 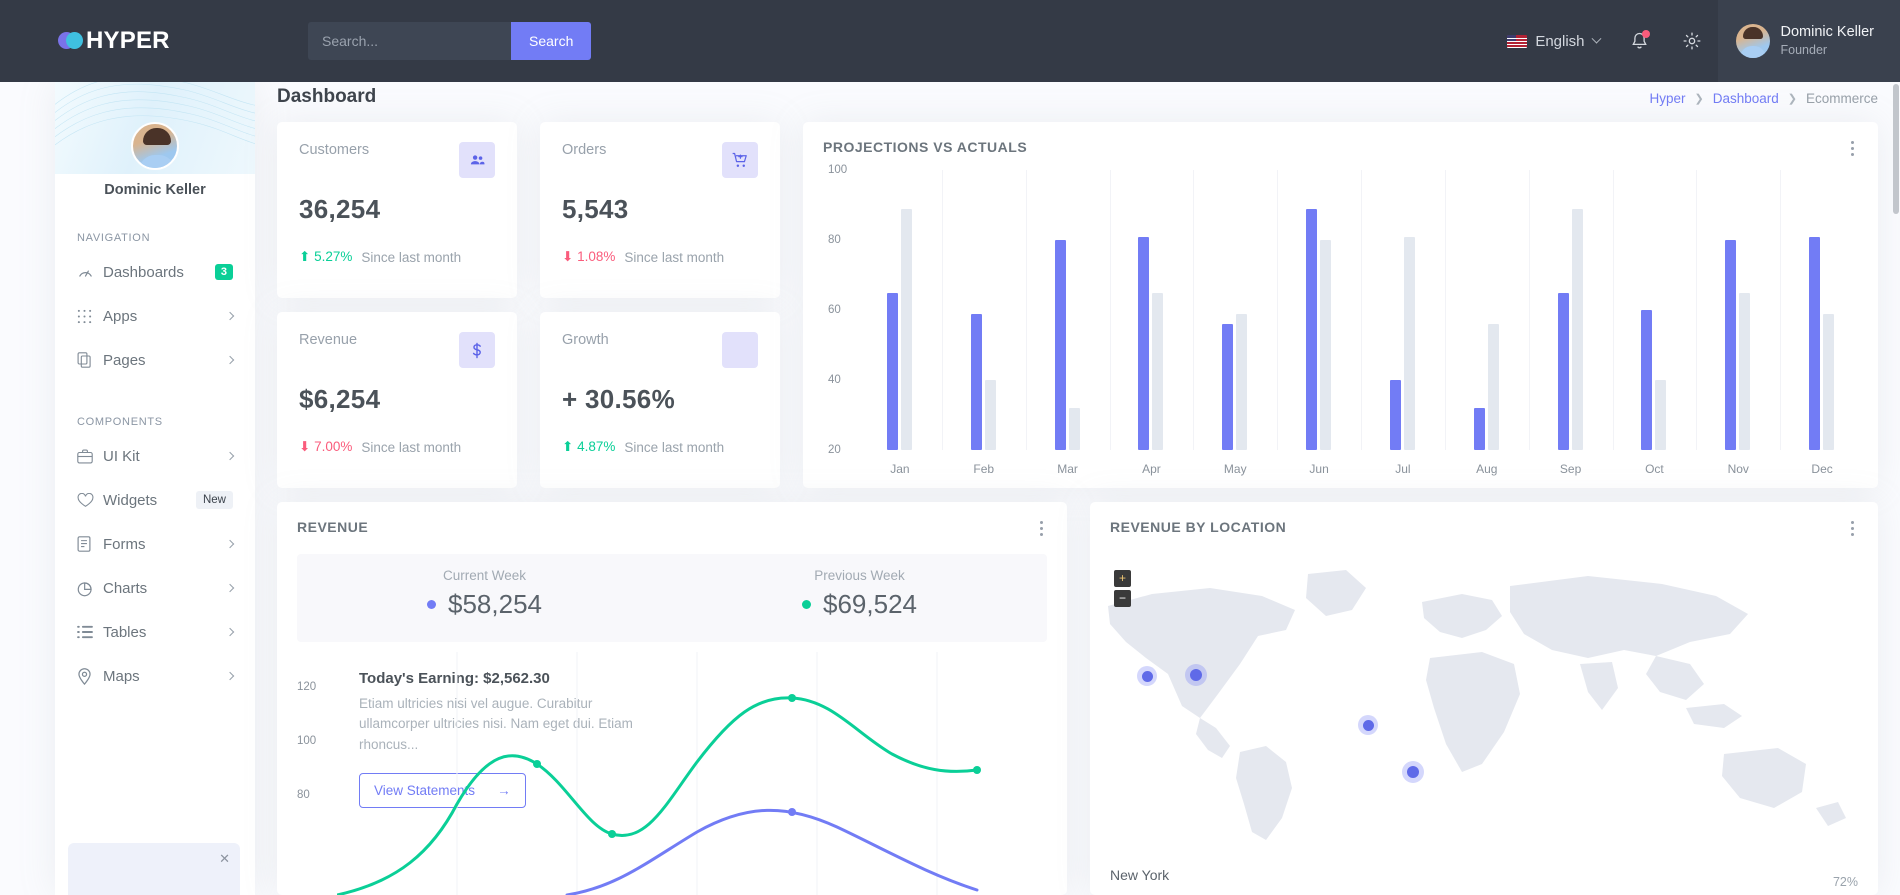 I want to click on stat-trend: ⬇ 7.00%, so click(x=326, y=446).